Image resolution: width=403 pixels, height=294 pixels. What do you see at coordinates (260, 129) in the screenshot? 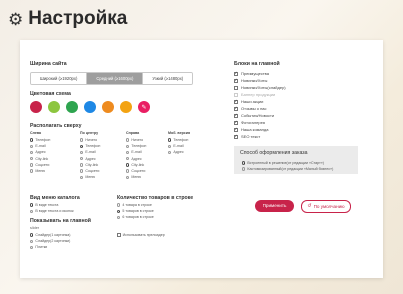
I see `home-block-item: ✓ Наша команда` at bounding box center [260, 129].